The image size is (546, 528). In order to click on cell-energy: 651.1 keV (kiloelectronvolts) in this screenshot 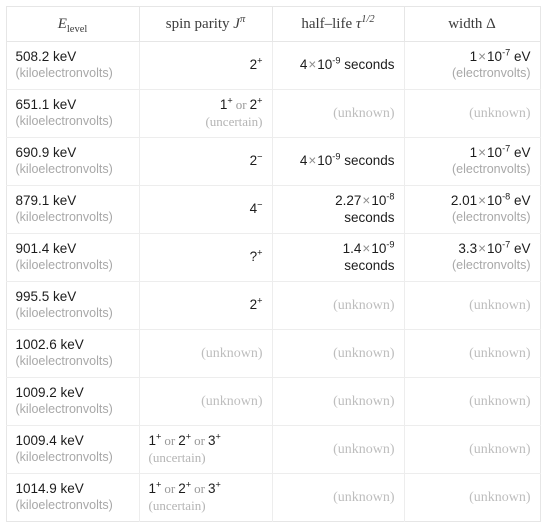, I will do `click(73, 113)`.